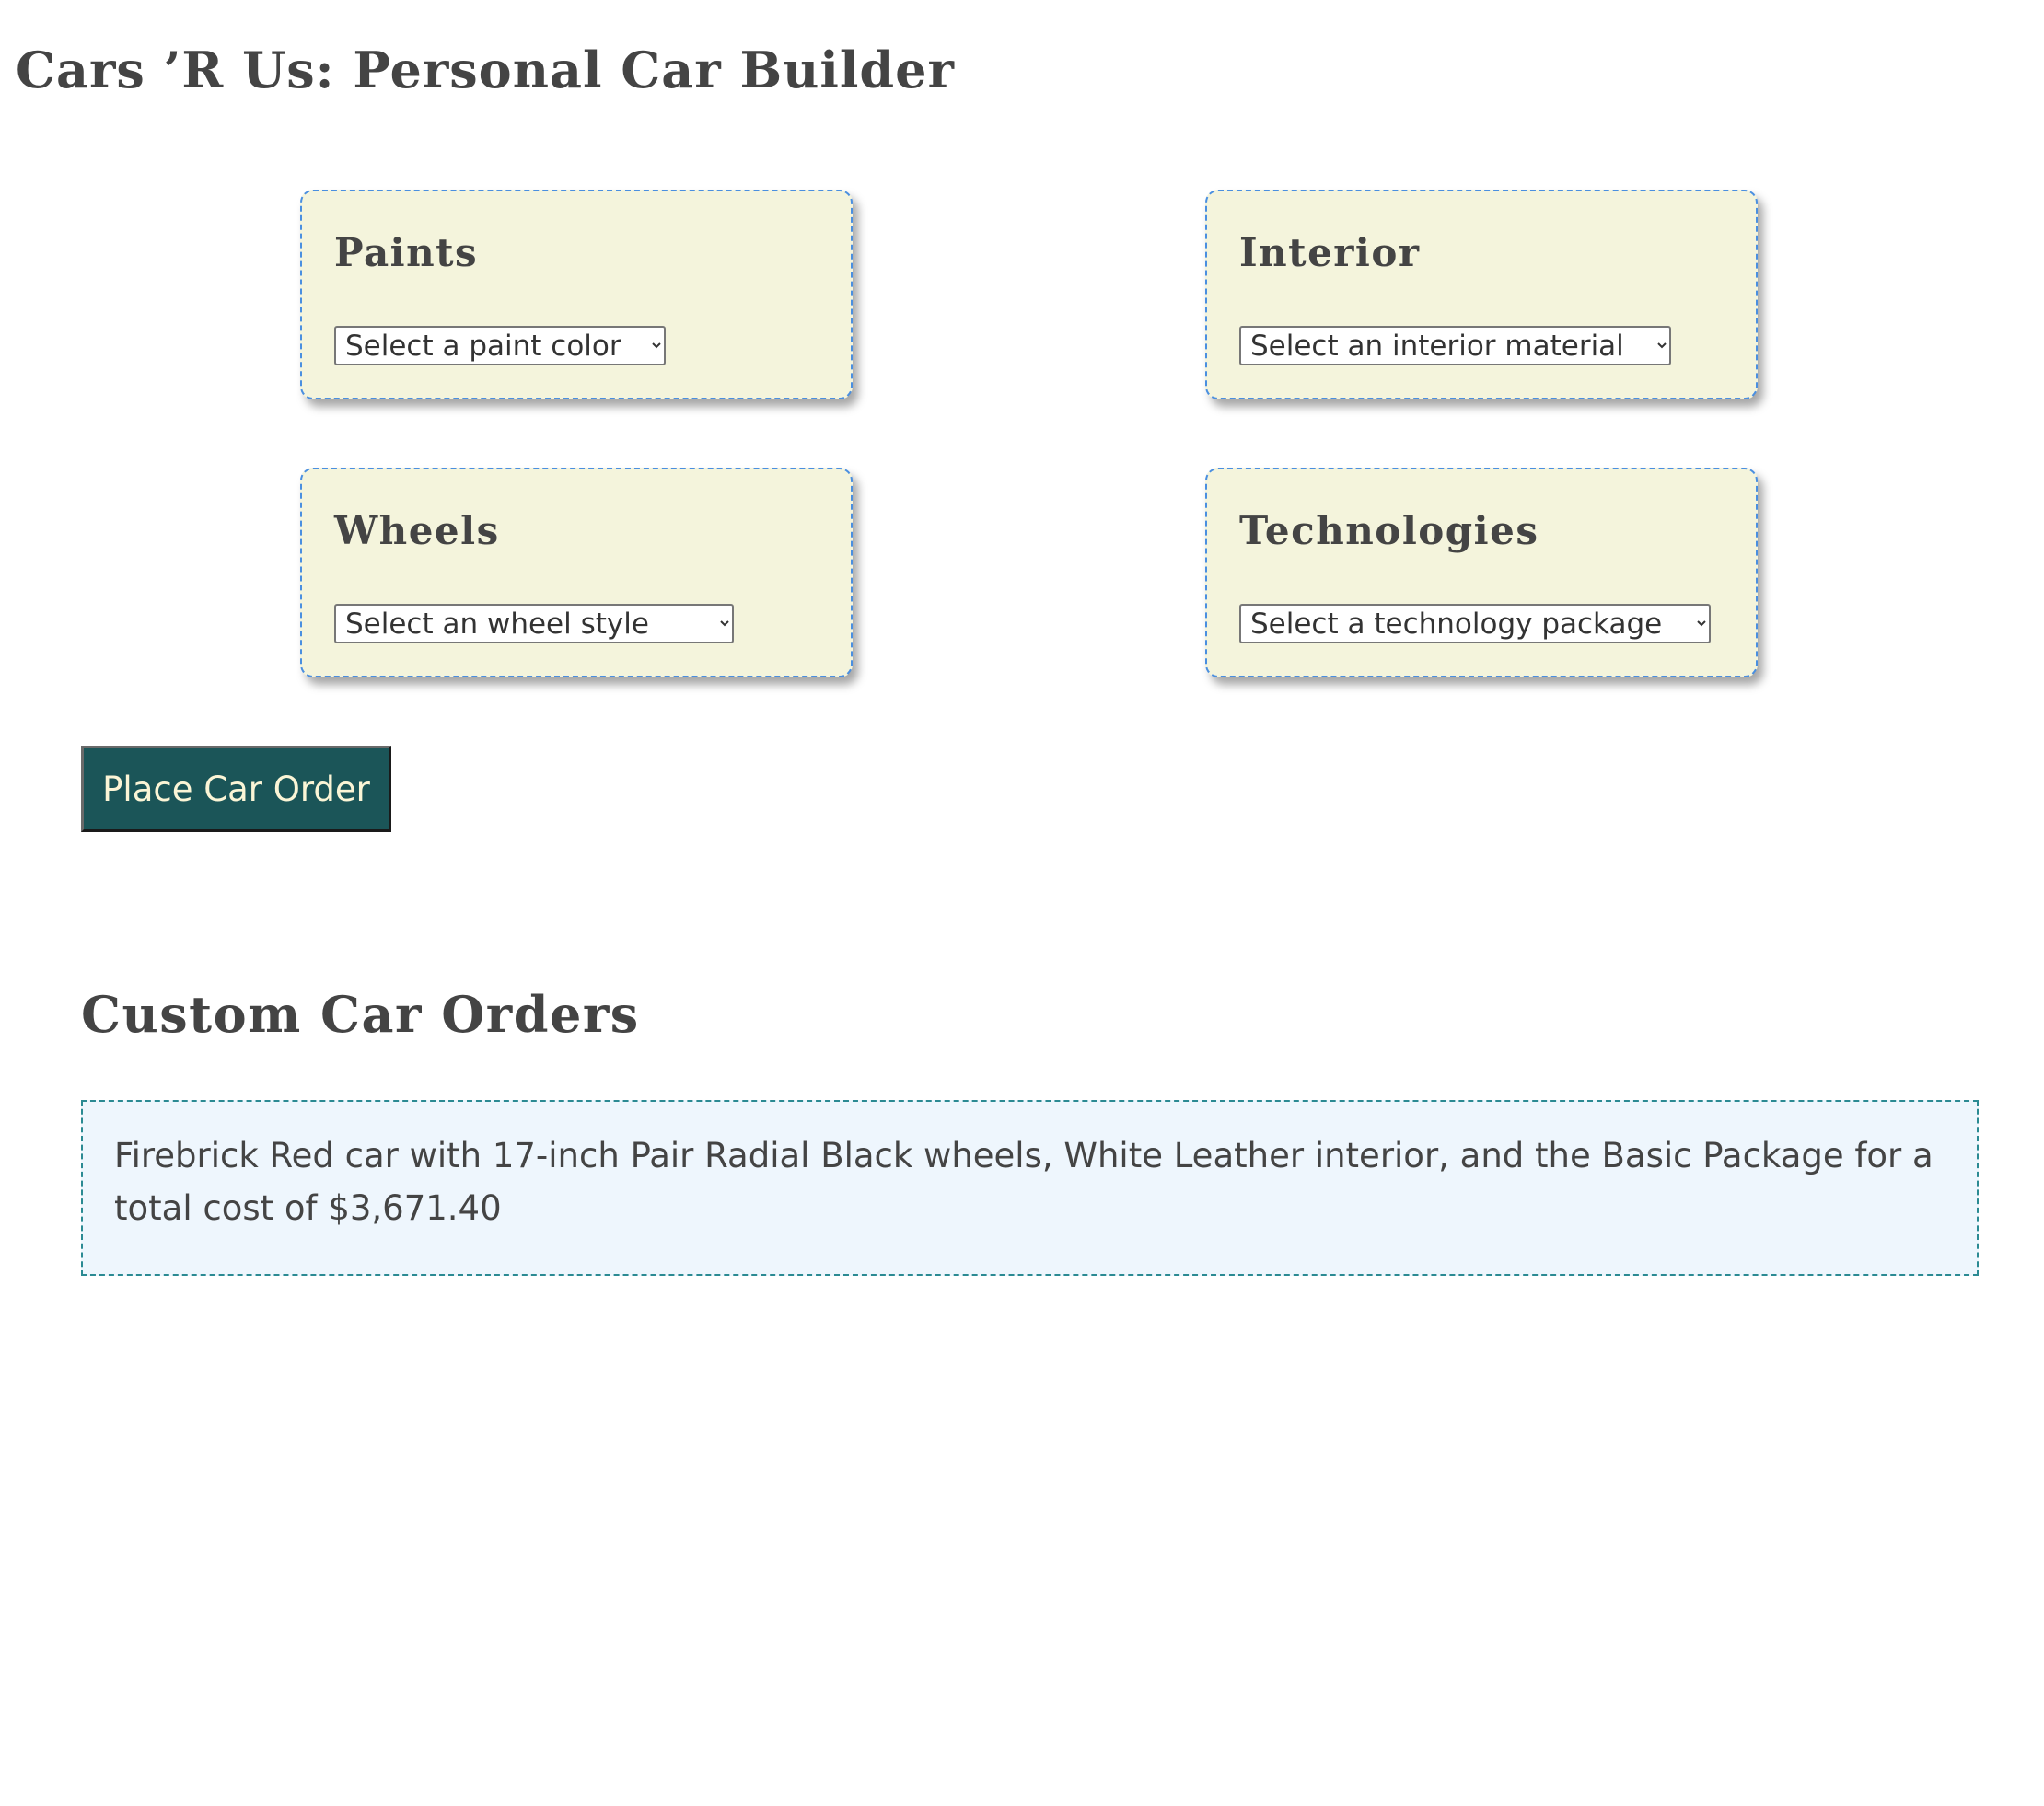 The image size is (2044, 1806). Describe the element at coordinates (576, 572) in the screenshot. I see `wheels-card: Wheels Select an wheel style` at that location.